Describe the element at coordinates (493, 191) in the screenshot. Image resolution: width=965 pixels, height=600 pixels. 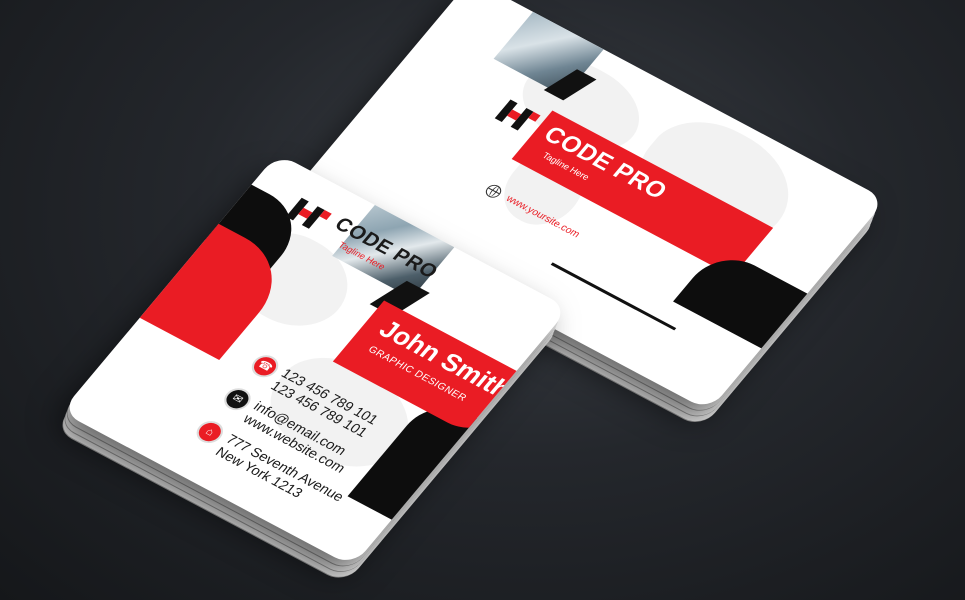
I see `globe-icon` at that location.